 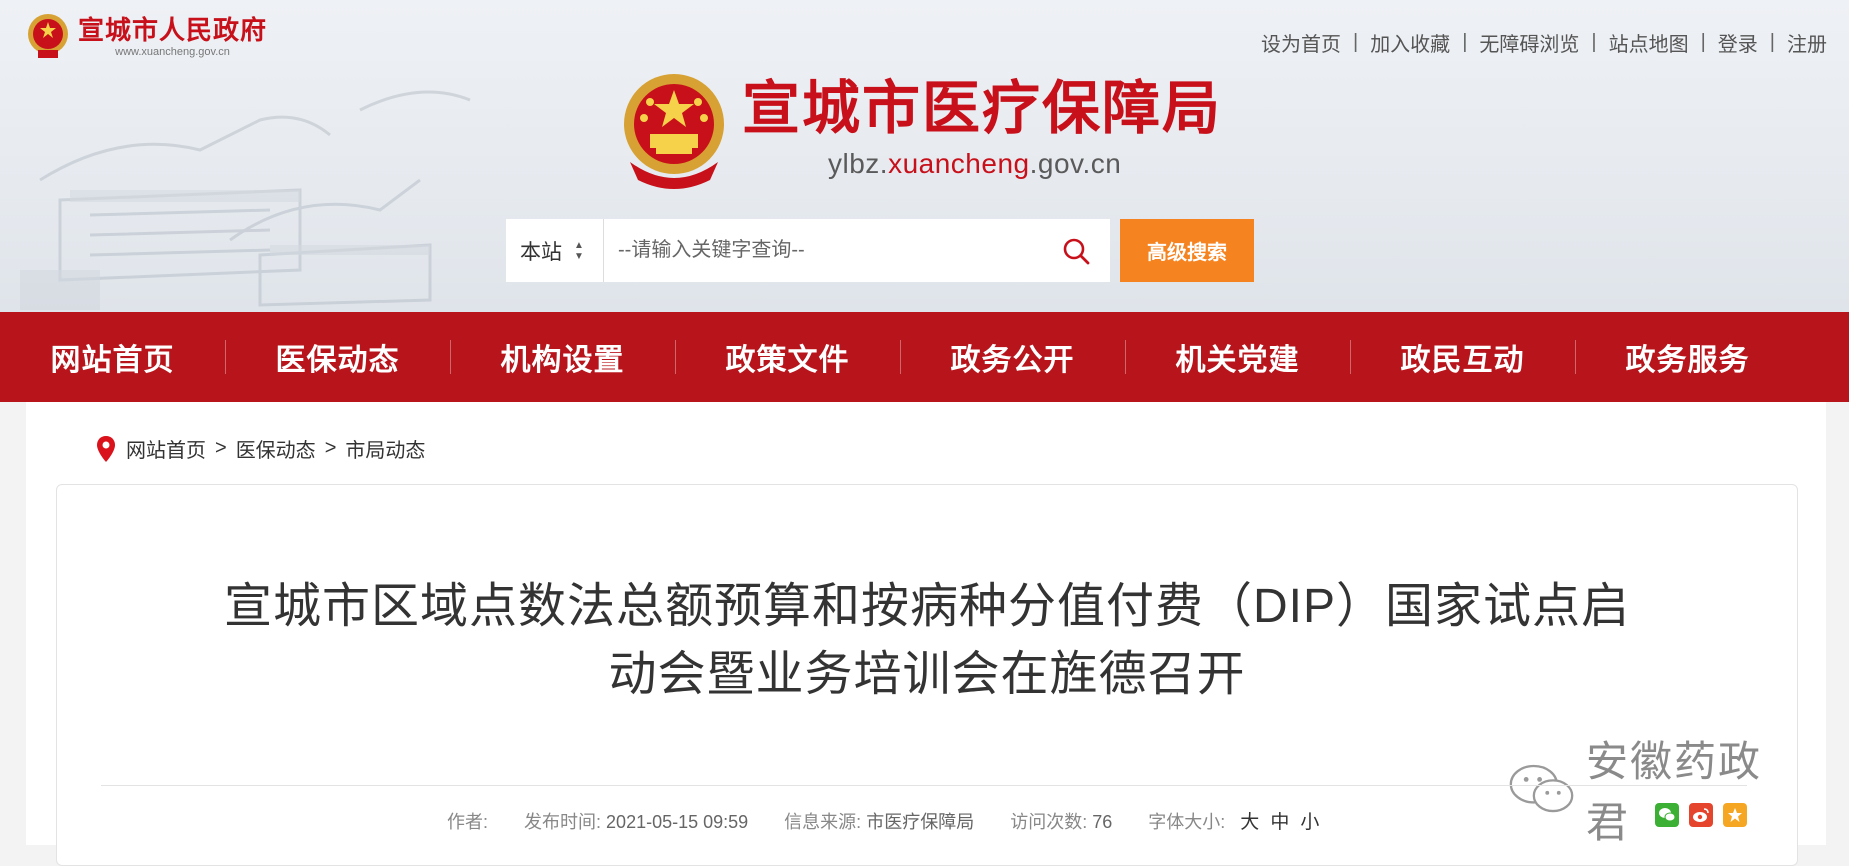 I want to click on search-scope-label: 本站, so click(x=541, y=252).